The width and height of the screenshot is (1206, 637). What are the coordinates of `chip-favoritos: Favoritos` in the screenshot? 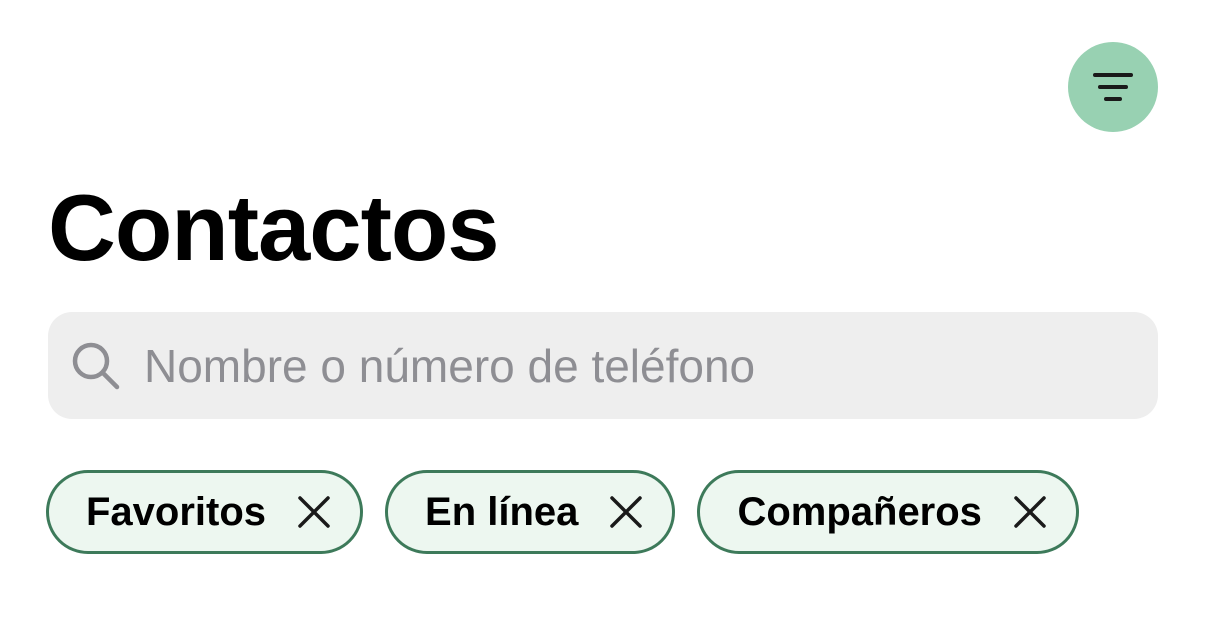 It's located at (205, 512).